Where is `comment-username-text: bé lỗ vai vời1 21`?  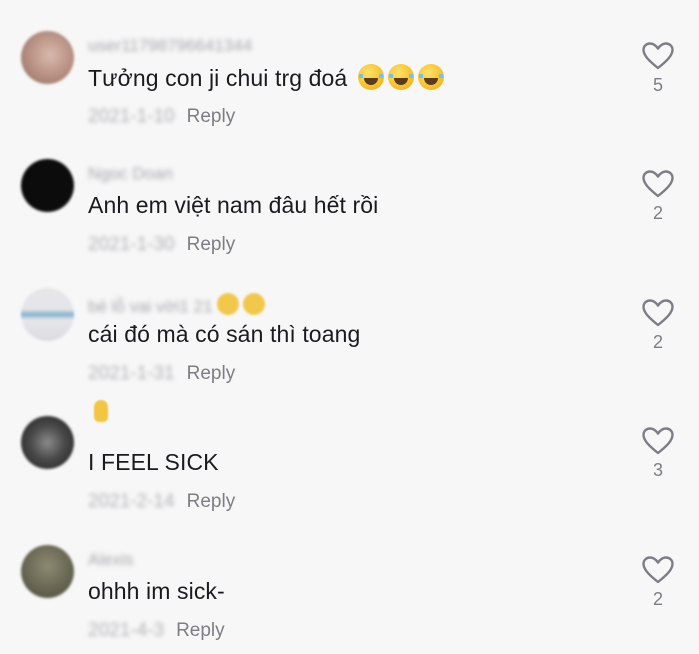 comment-username-text: bé lỗ vai vời1 21 is located at coordinates (150, 306).